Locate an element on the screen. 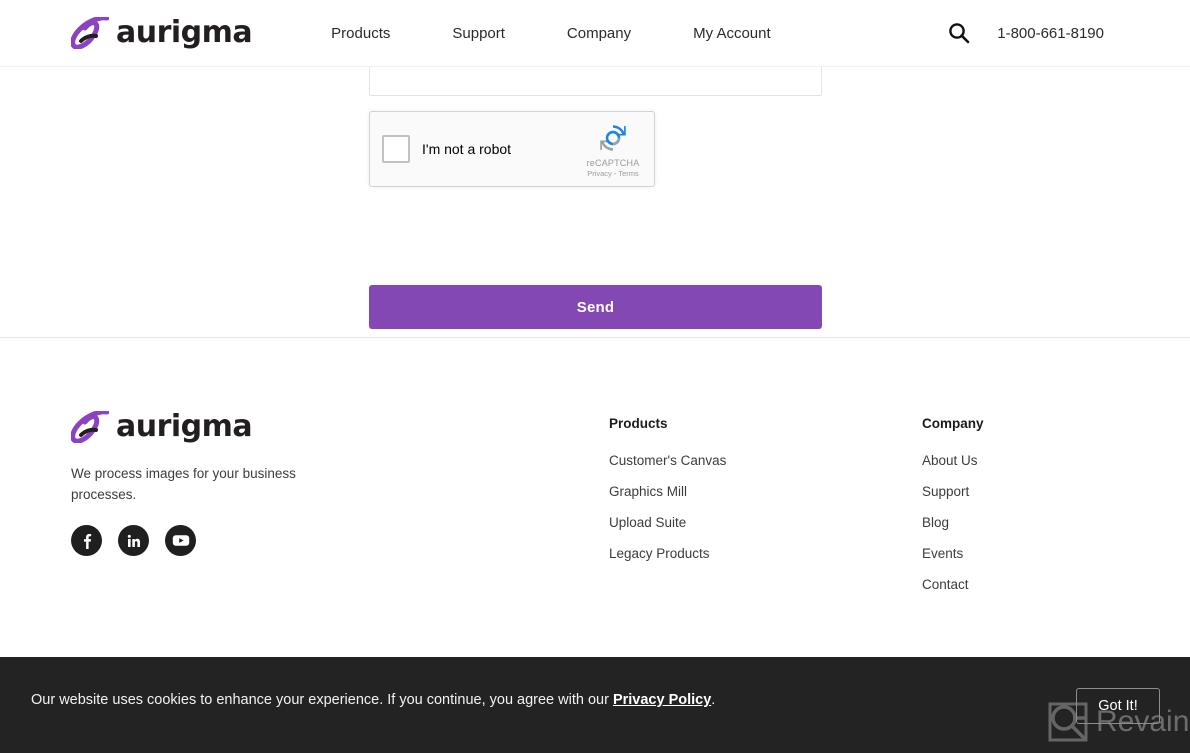 The image size is (1190, 753). footer-link-upload-suite: Upload Suite is located at coordinates (667, 522).